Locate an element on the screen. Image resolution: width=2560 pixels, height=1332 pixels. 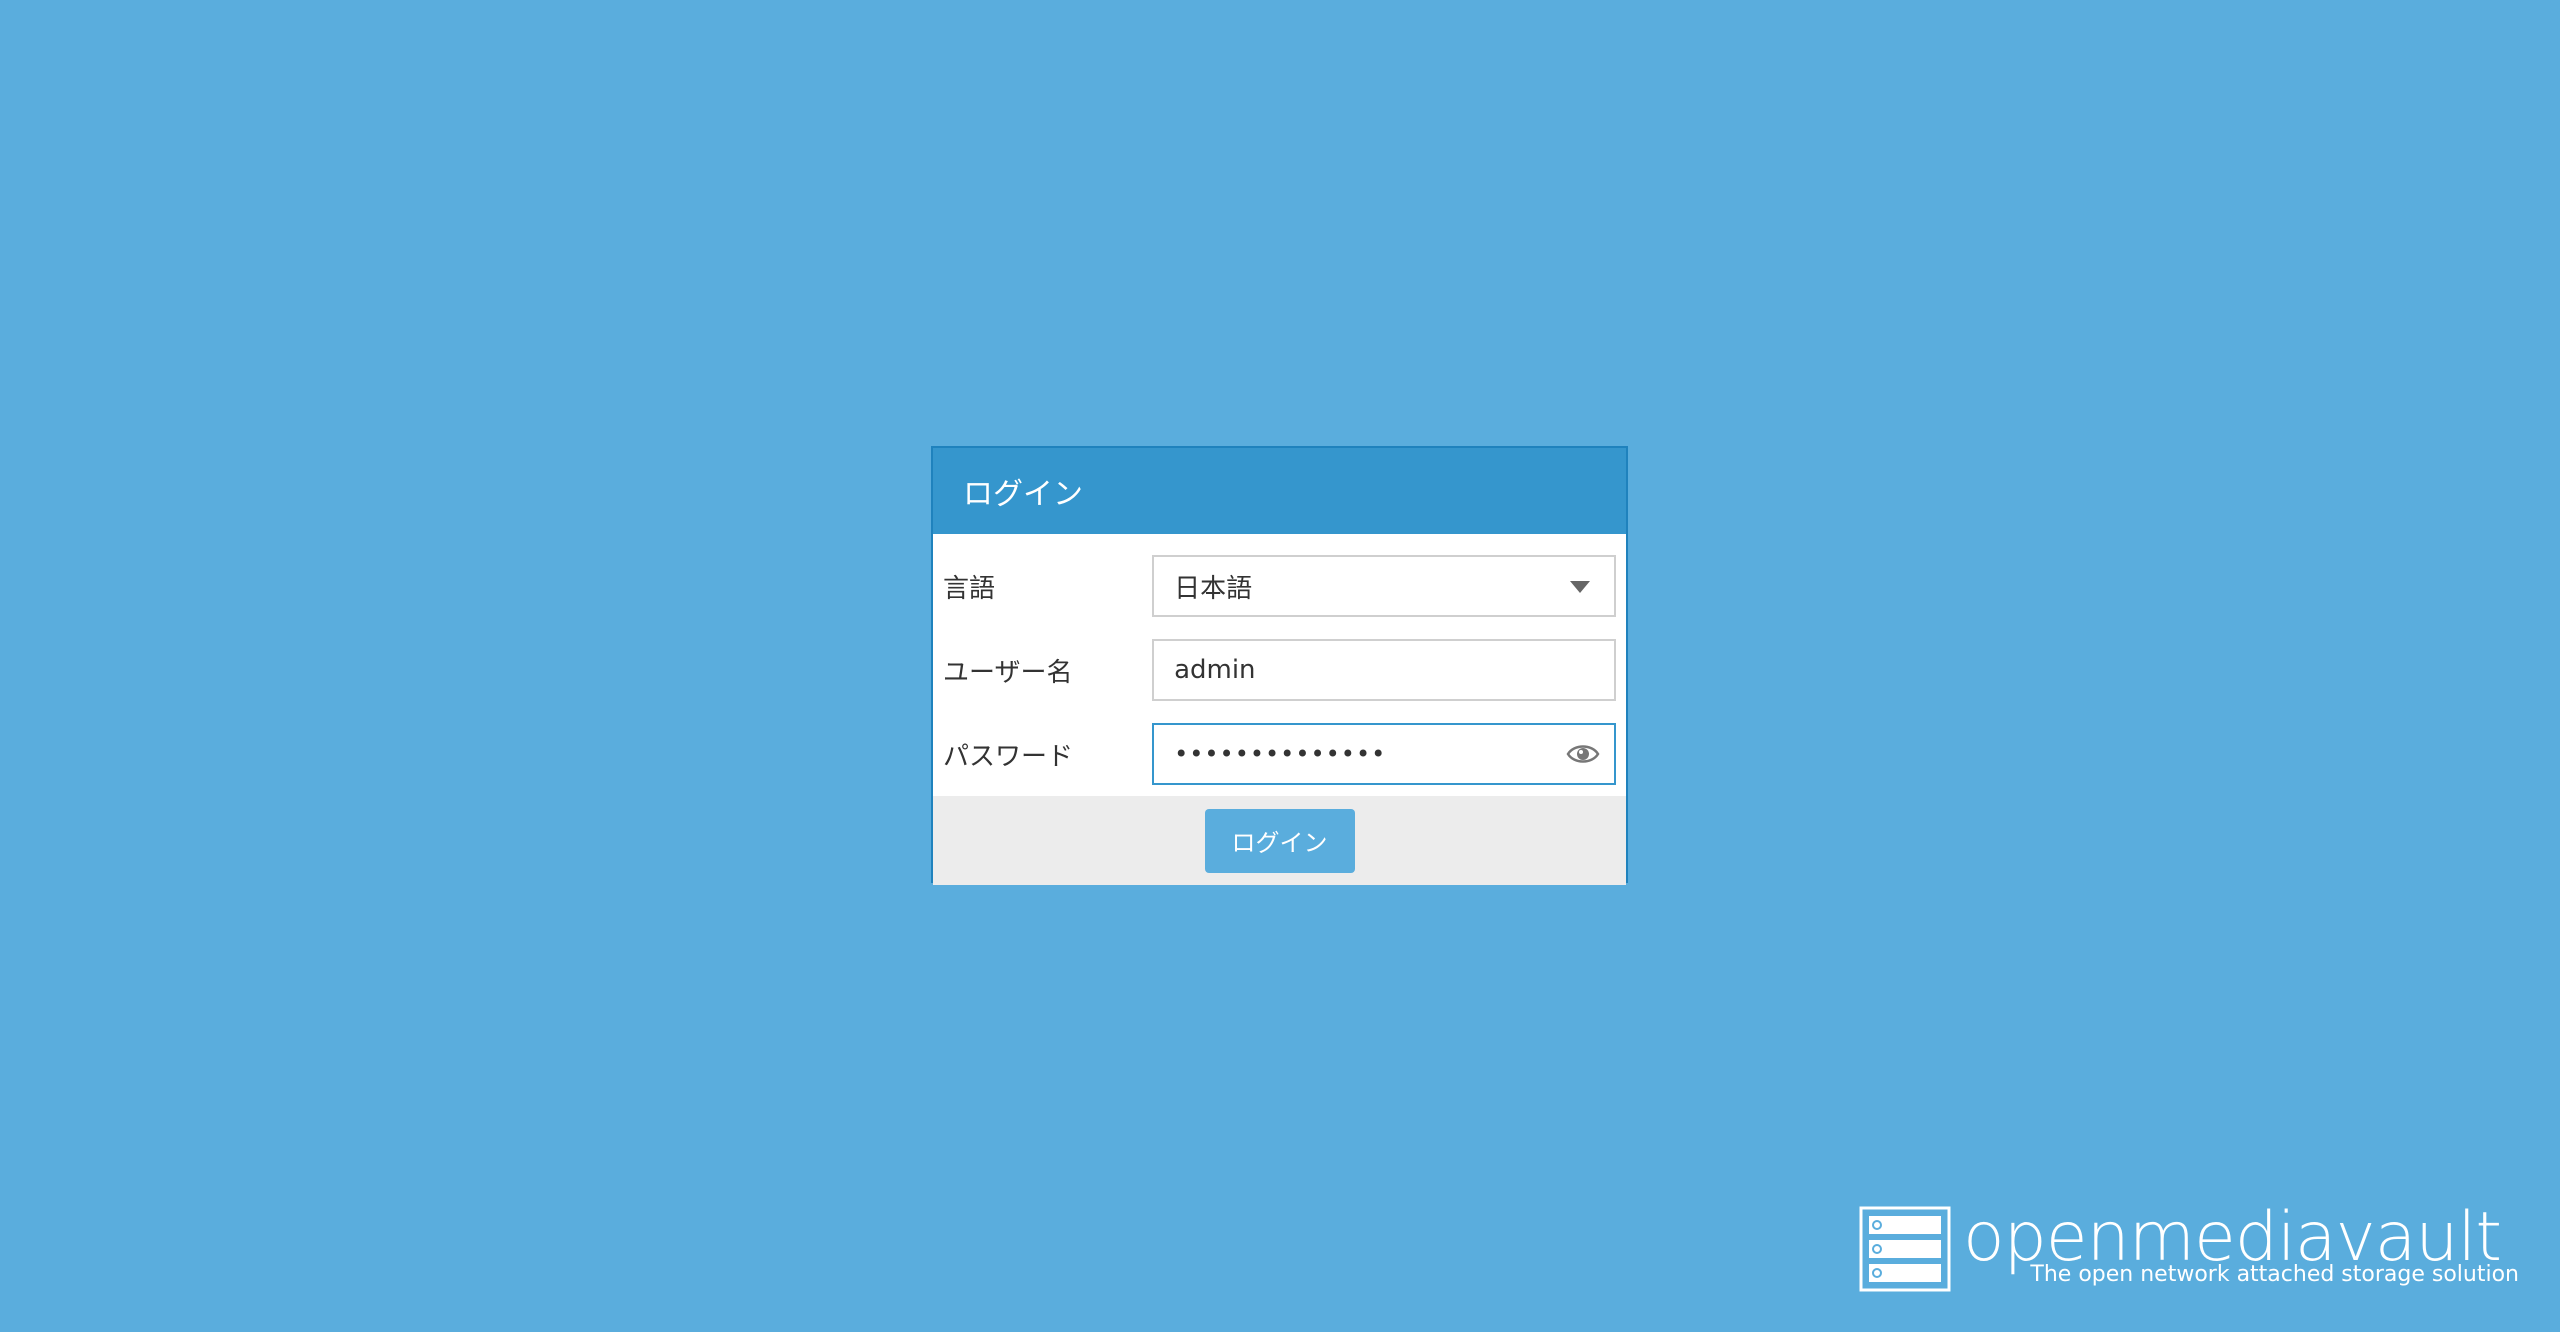
username-label: ユーザー名 is located at coordinates (1008, 672).